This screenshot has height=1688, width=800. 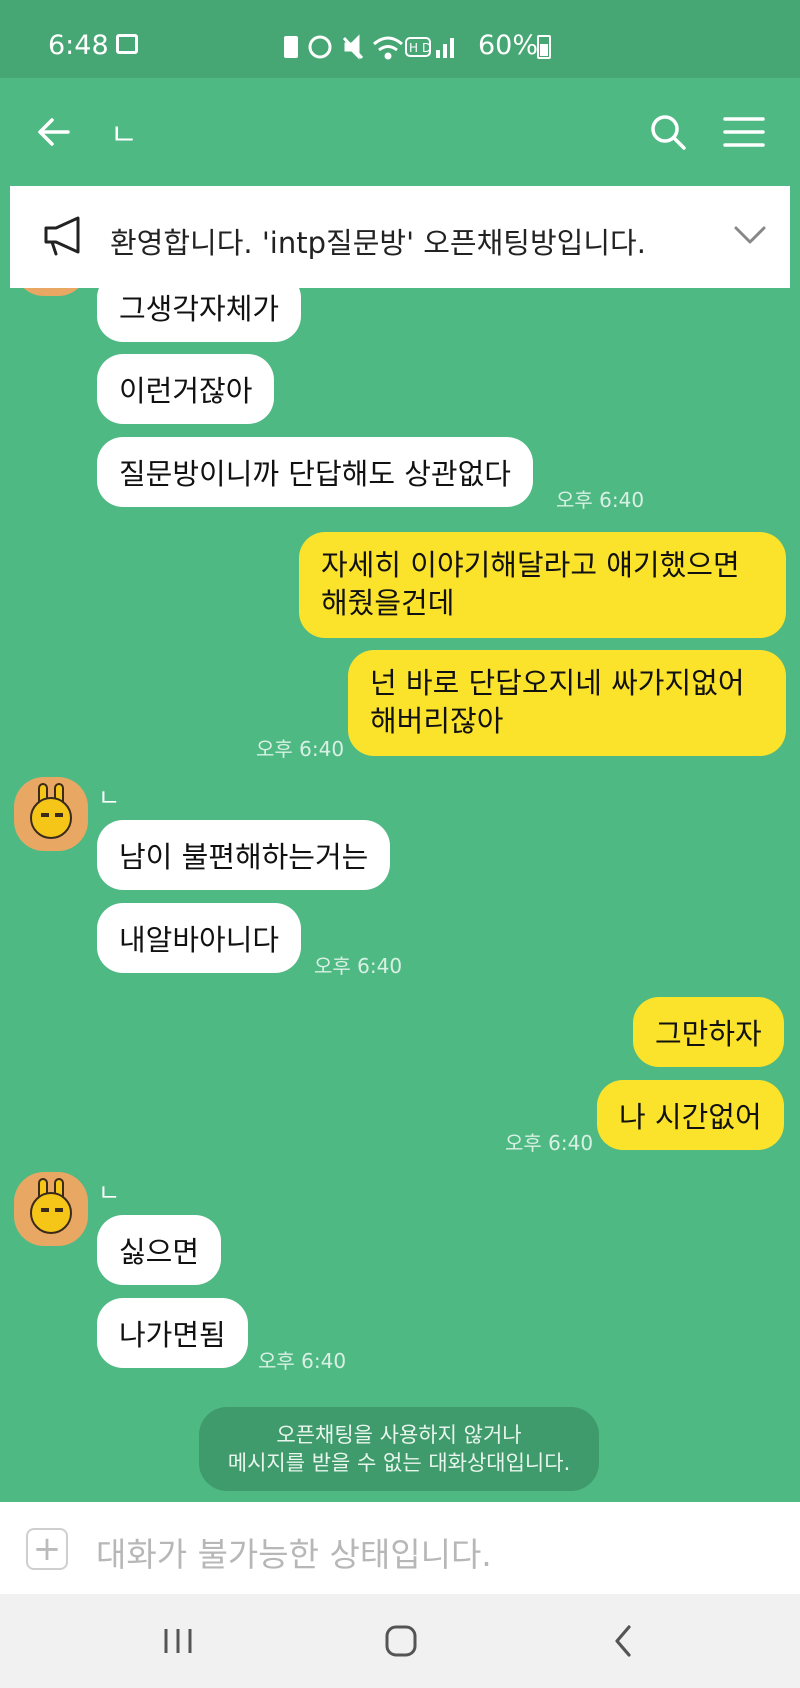 I want to click on back-arrow-icon, so click(x=54, y=132).